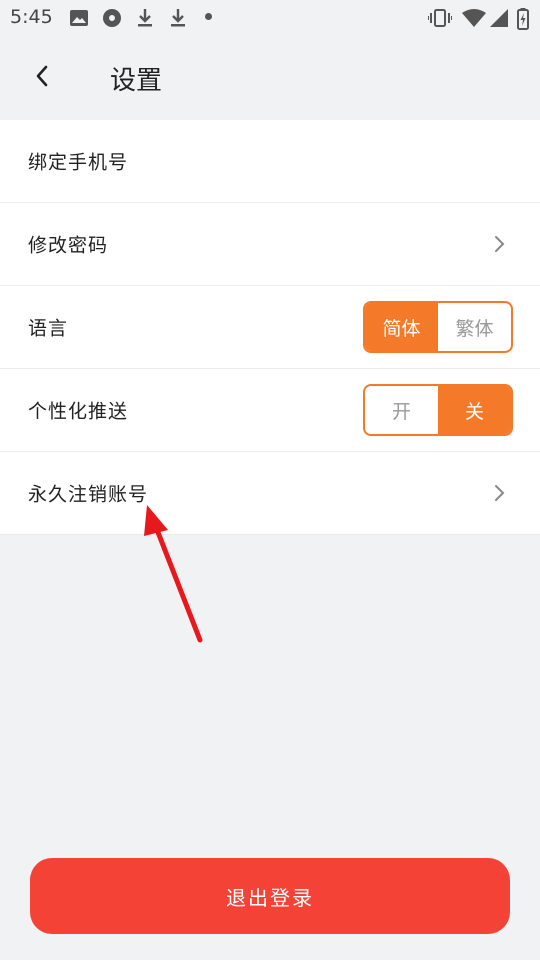 The height and width of the screenshot is (960, 540). Describe the element at coordinates (173, 574) in the screenshot. I see `annotation-arrow` at that location.